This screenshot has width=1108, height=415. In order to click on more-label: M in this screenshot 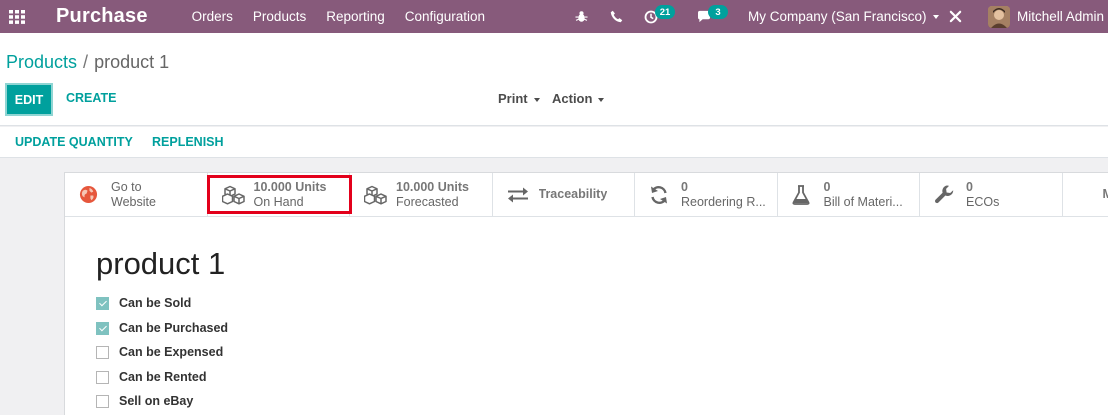, I will do `click(1105, 194)`.